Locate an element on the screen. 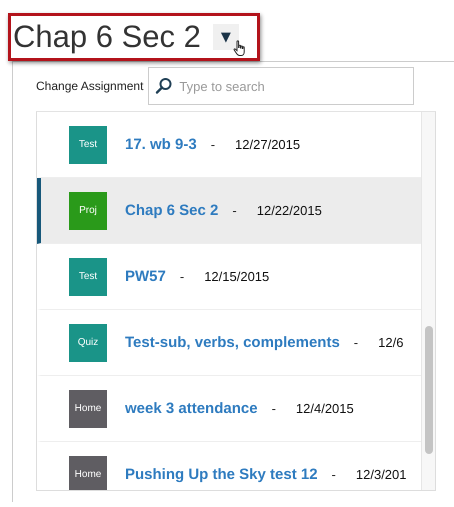  assignment-row: Test PW57 - 12/15/2015 is located at coordinates (229, 277).